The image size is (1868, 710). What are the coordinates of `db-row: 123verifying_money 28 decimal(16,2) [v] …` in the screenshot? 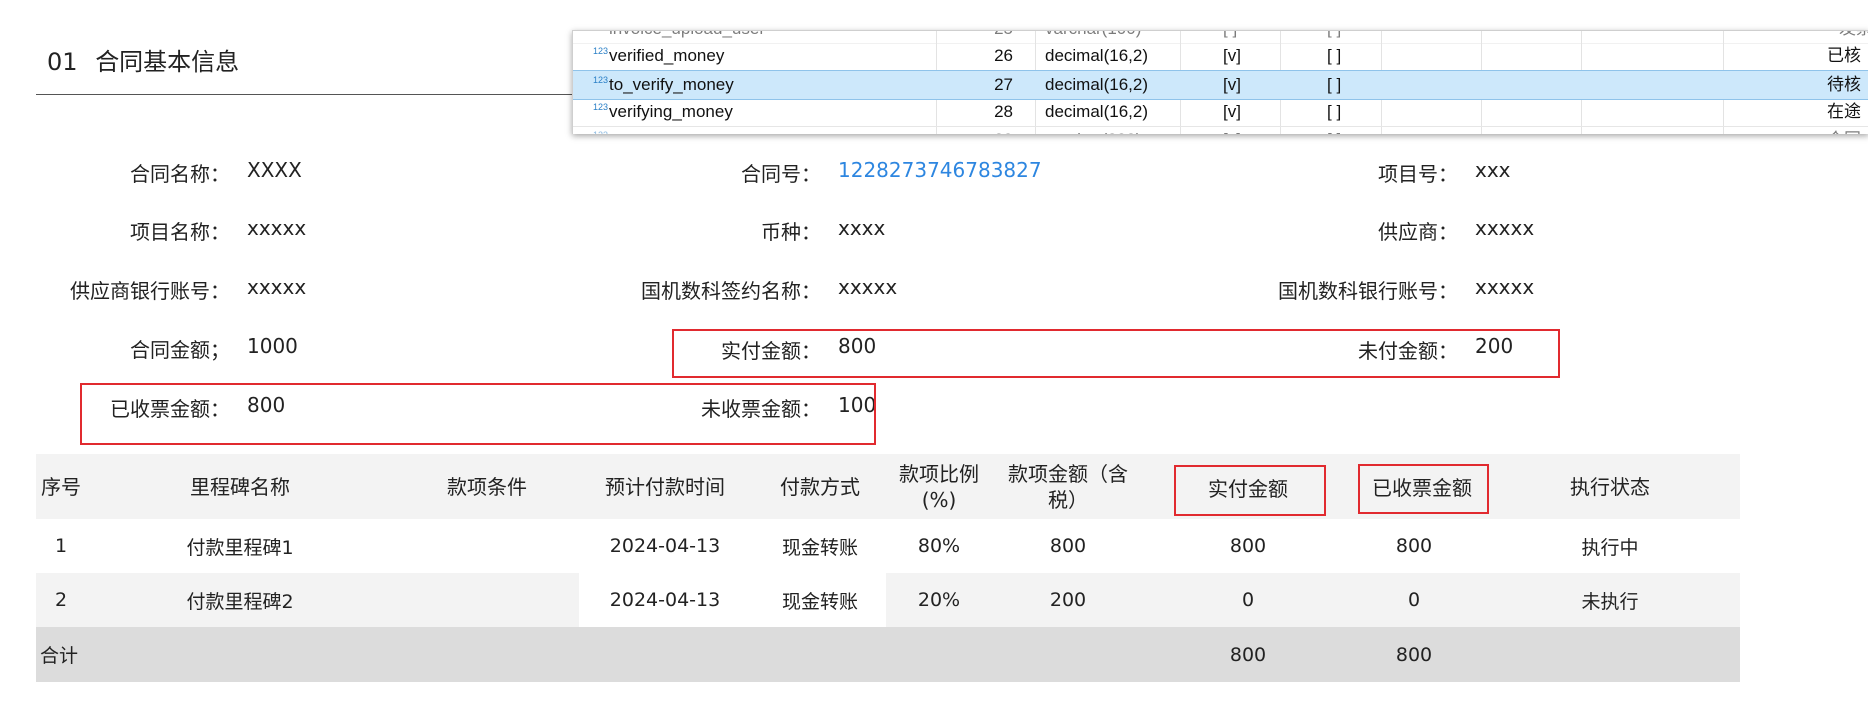 It's located at (1220, 112).